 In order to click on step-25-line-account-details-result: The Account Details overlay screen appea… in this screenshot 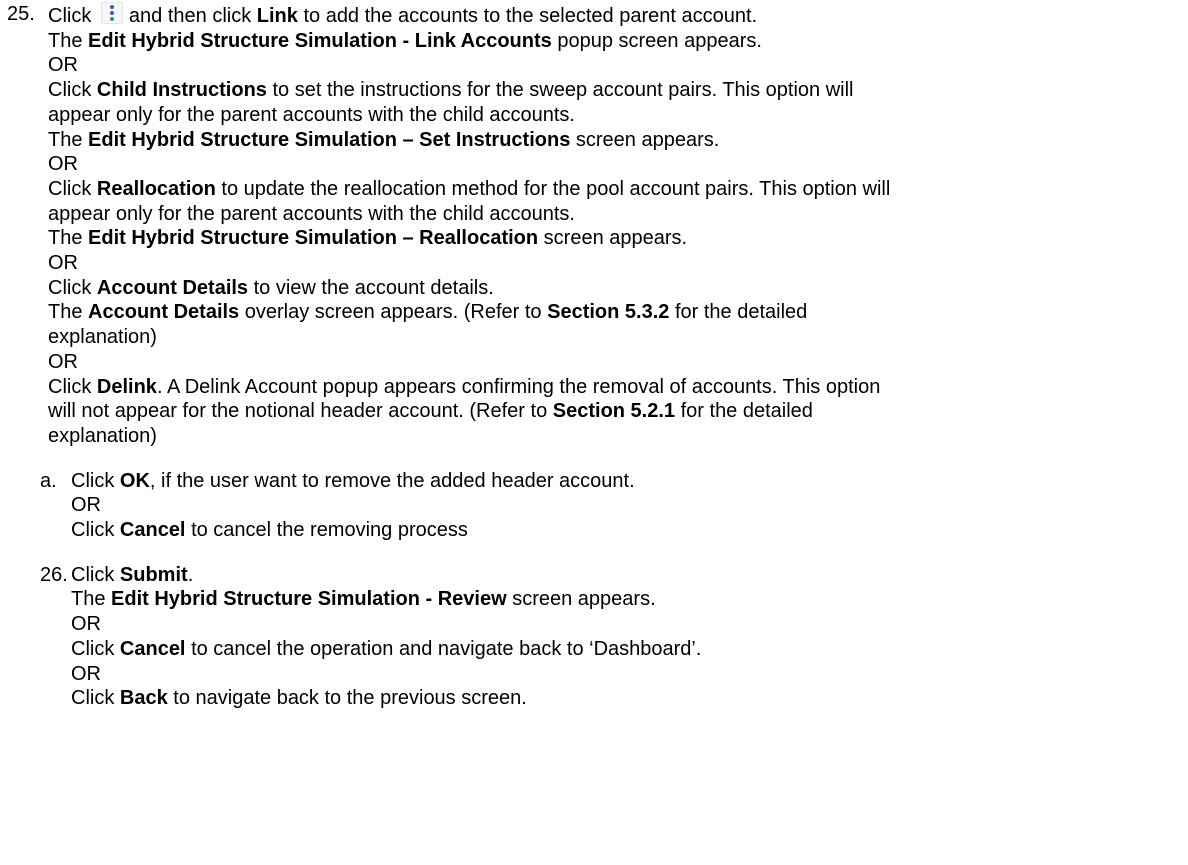, I will do `click(428, 312)`.